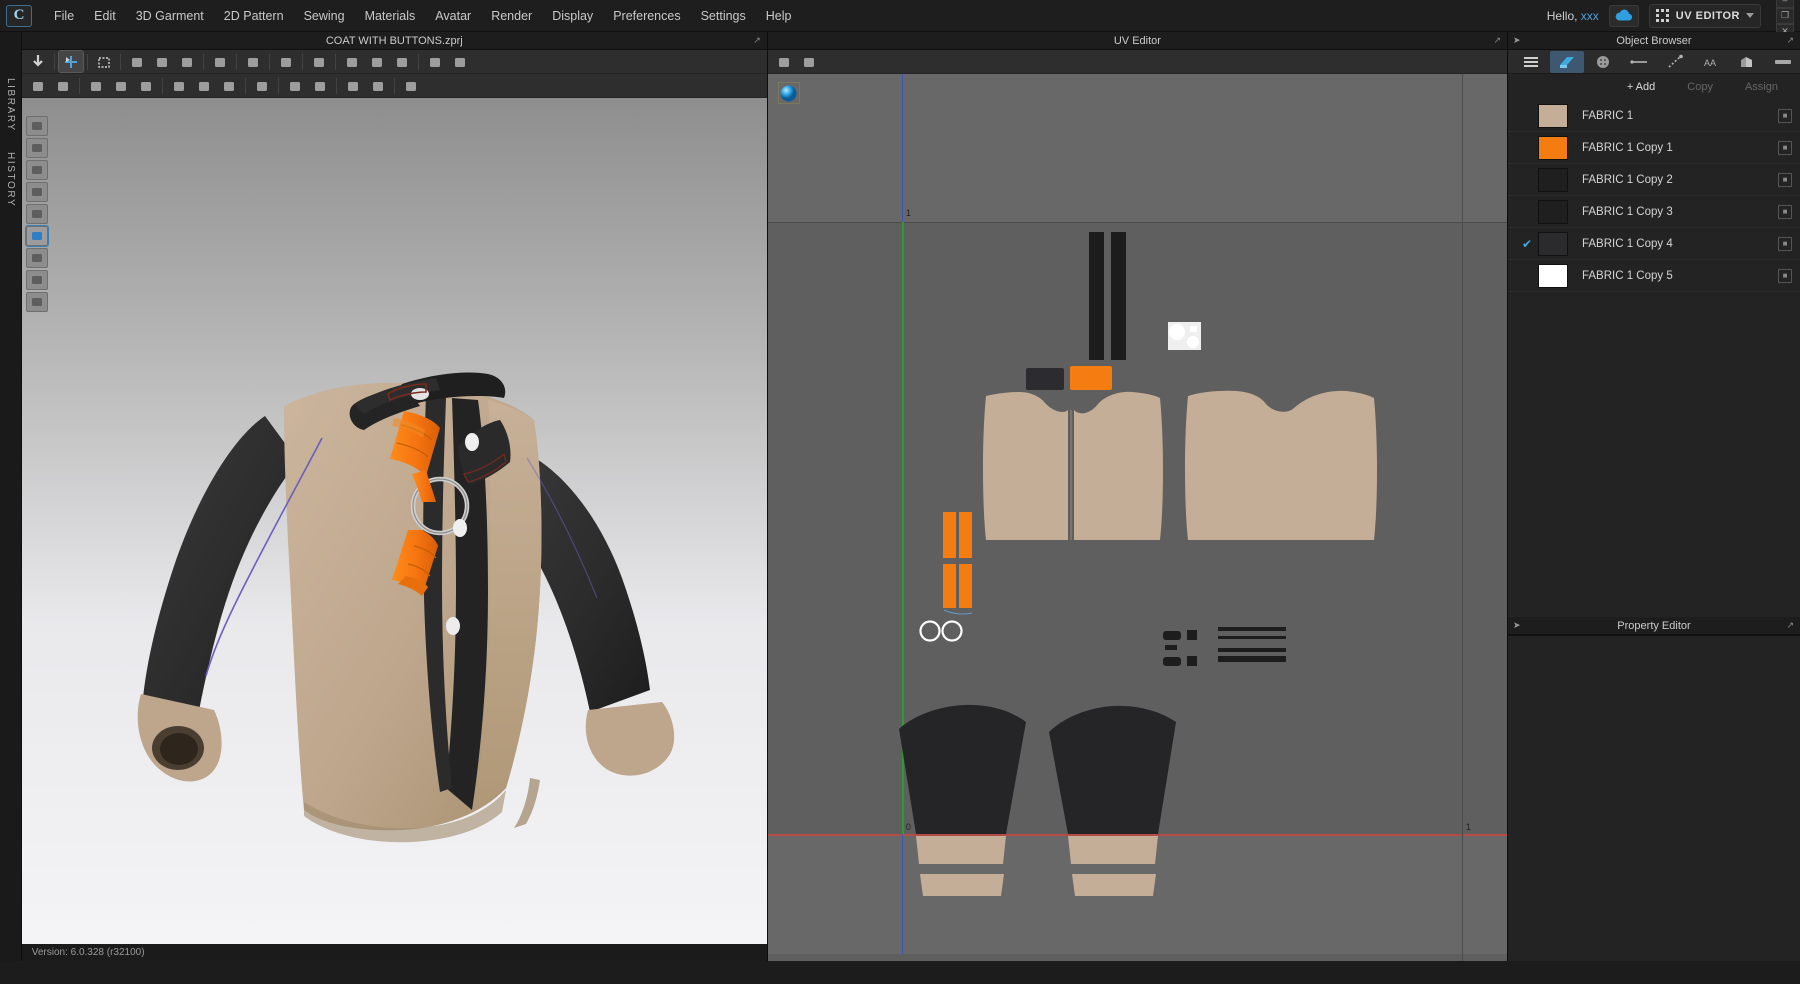 Image resolution: width=1800 pixels, height=984 pixels. Describe the element at coordinates (378, 85) in the screenshot. I see `binding-icon` at that location.